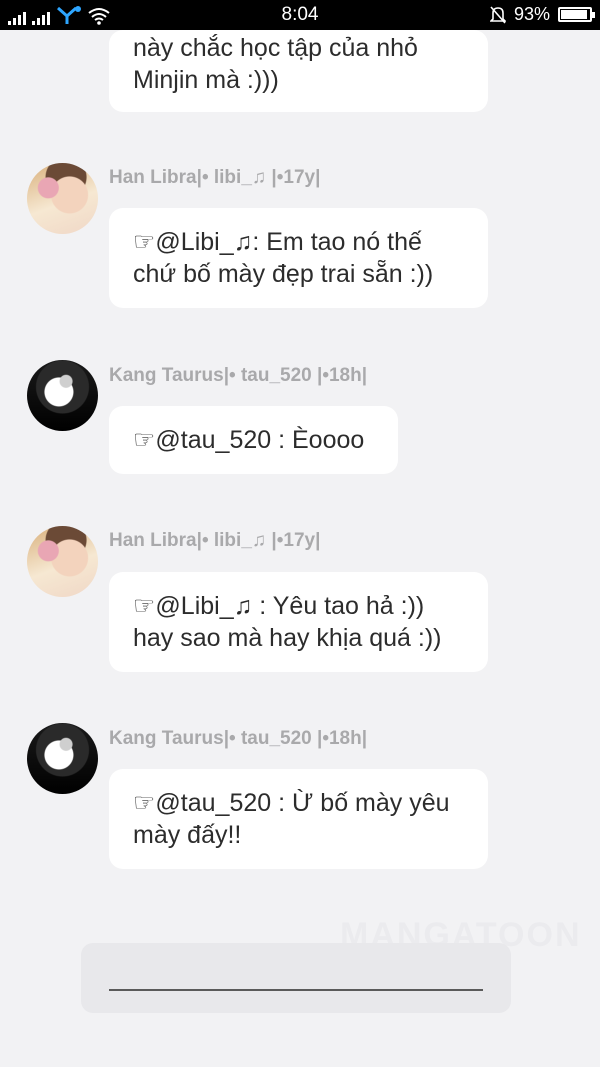 This screenshot has width=600, height=1067. I want to click on message-bubble: này chắc học tập của nhỏ Minjin mà :))), so click(298, 71).